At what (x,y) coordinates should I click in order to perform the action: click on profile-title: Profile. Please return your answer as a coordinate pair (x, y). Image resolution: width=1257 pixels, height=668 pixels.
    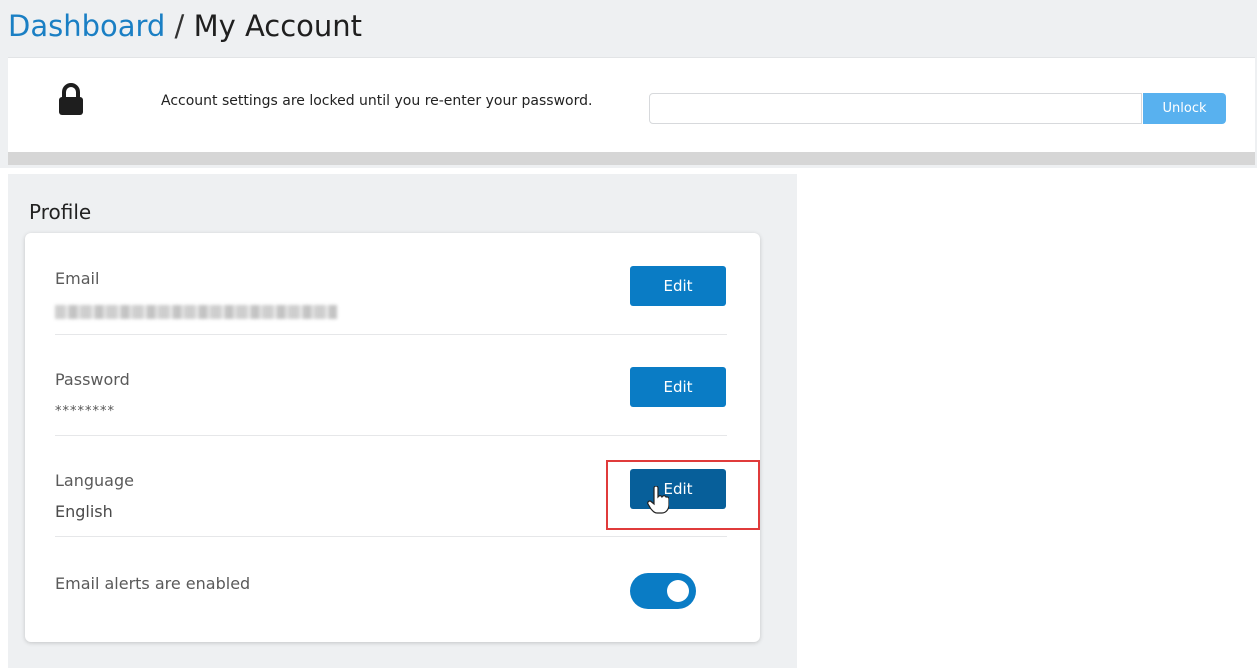
    Looking at the image, I should click on (60, 212).